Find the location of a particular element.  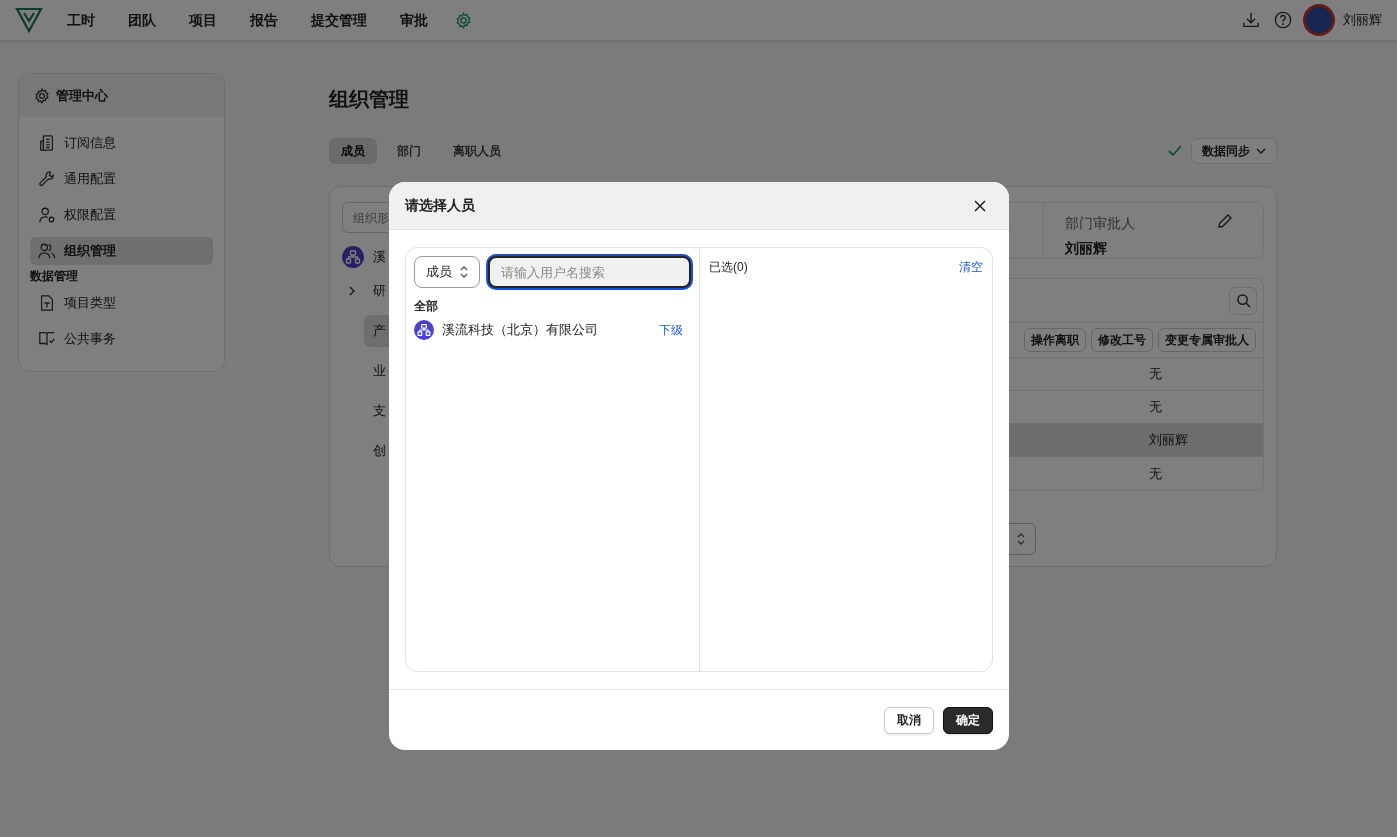

sidebar-item: 公共事务 is located at coordinates (121, 339).